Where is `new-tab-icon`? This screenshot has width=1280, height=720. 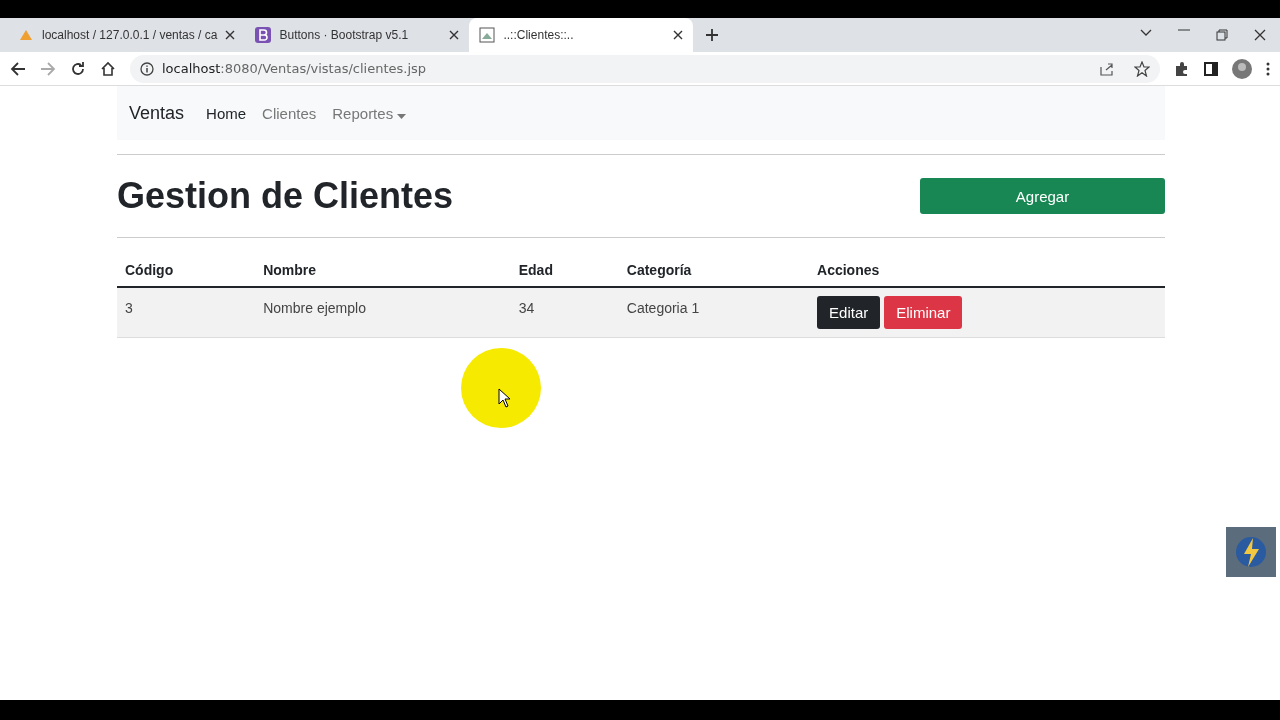 new-tab-icon is located at coordinates (712, 35).